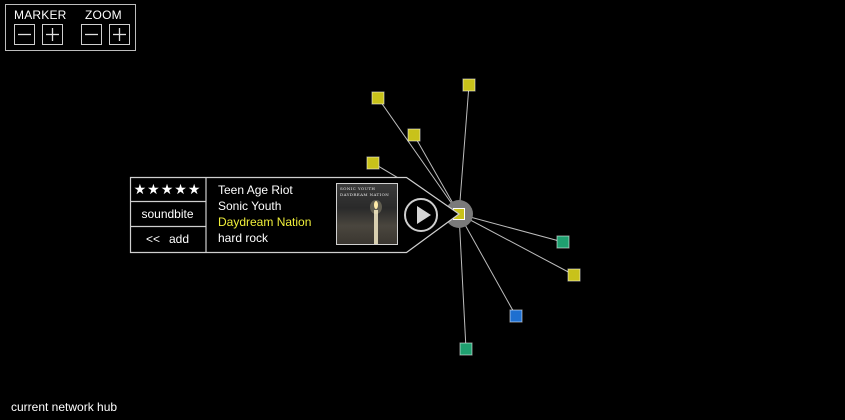  I want to click on candle-image, so click(376, 222).